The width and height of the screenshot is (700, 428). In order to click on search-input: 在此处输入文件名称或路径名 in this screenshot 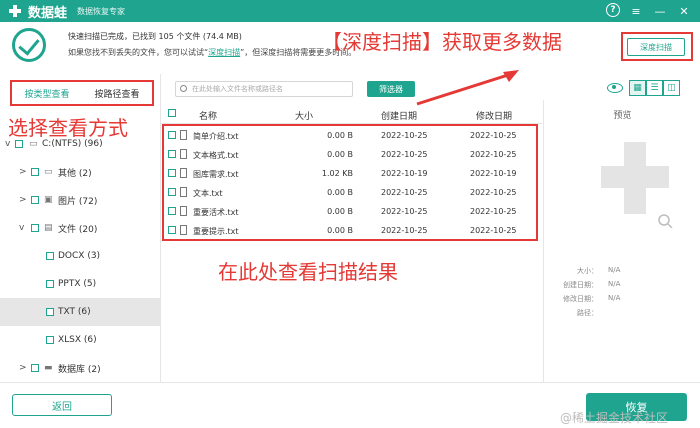, I will do `click(264, 89)`.